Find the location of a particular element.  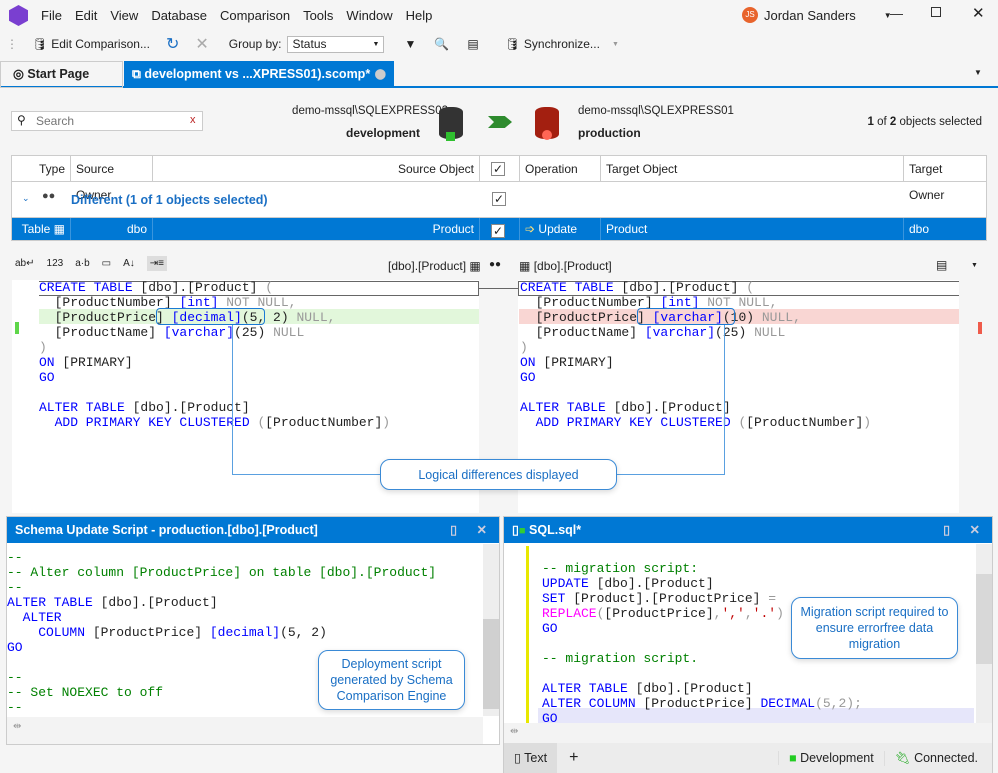

report-icon: ▤ is located at coordinates (472, 44).